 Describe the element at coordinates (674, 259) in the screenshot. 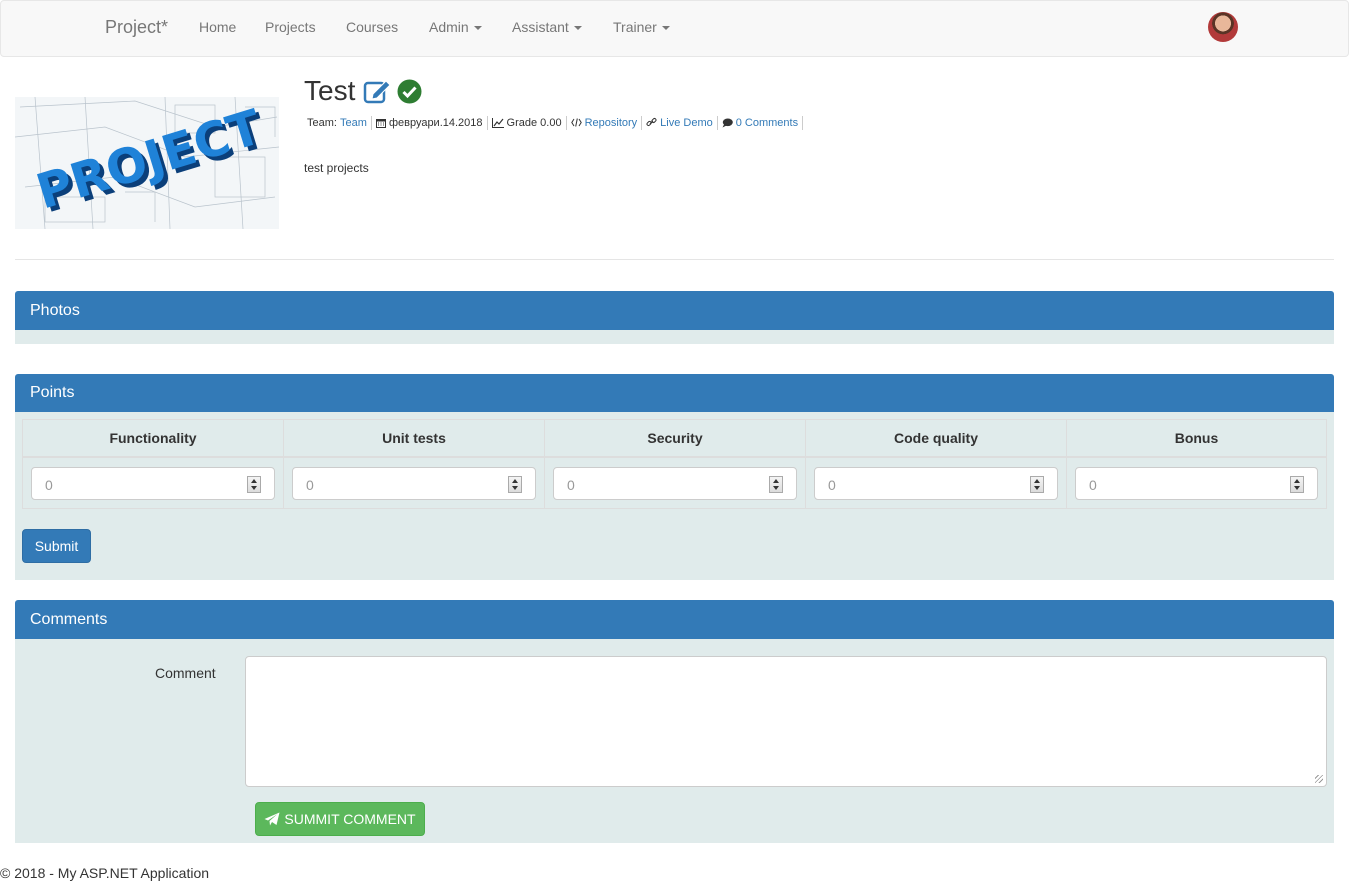

I see `divider` at that location.